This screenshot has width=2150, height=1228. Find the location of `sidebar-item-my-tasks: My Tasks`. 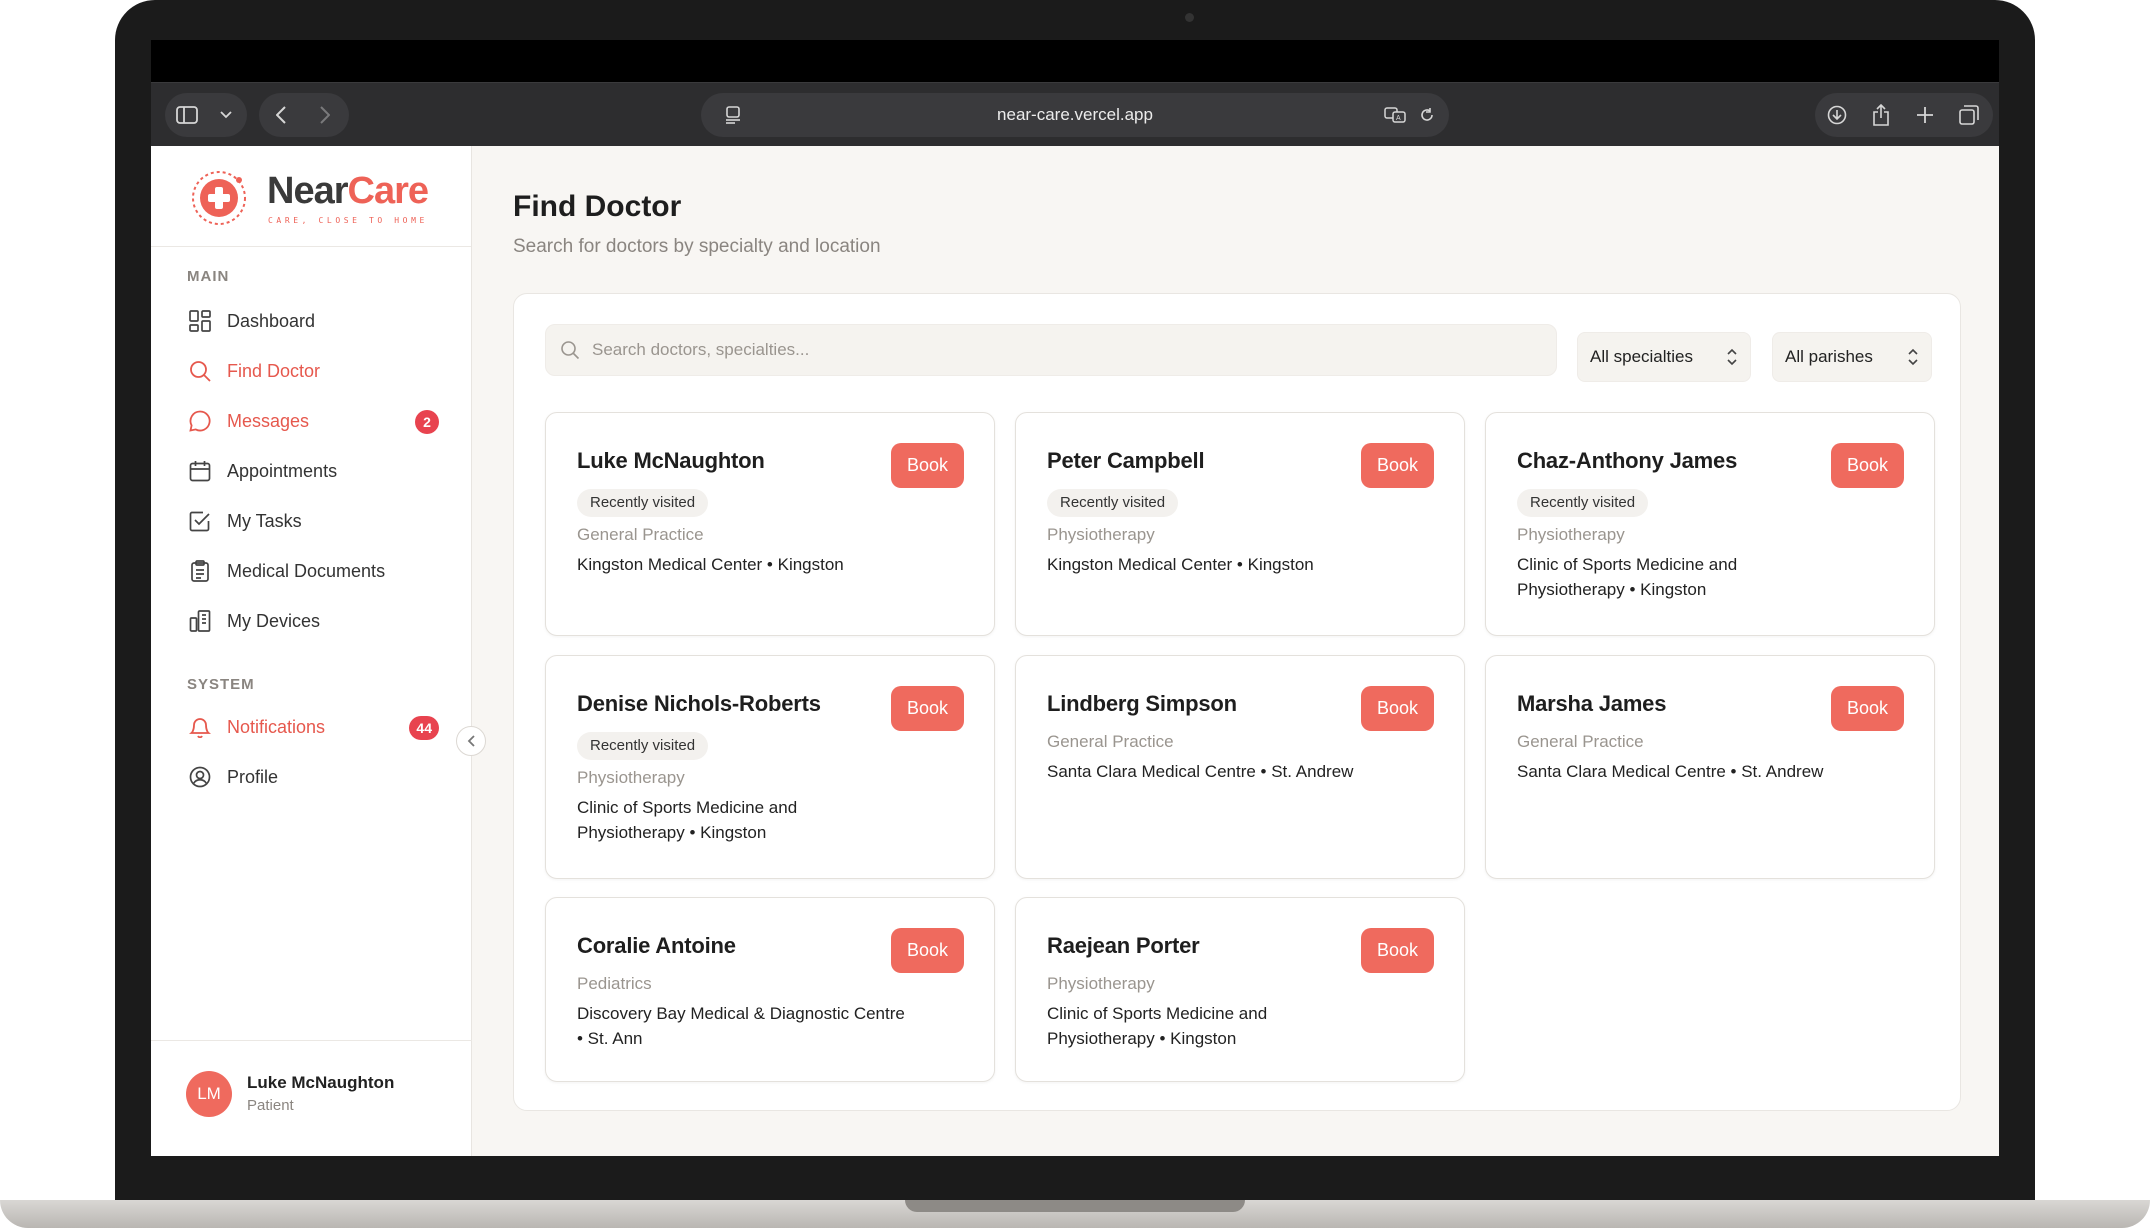

sidebar-item-my-tasks: My Tasks is located at coordinates (314, 521).